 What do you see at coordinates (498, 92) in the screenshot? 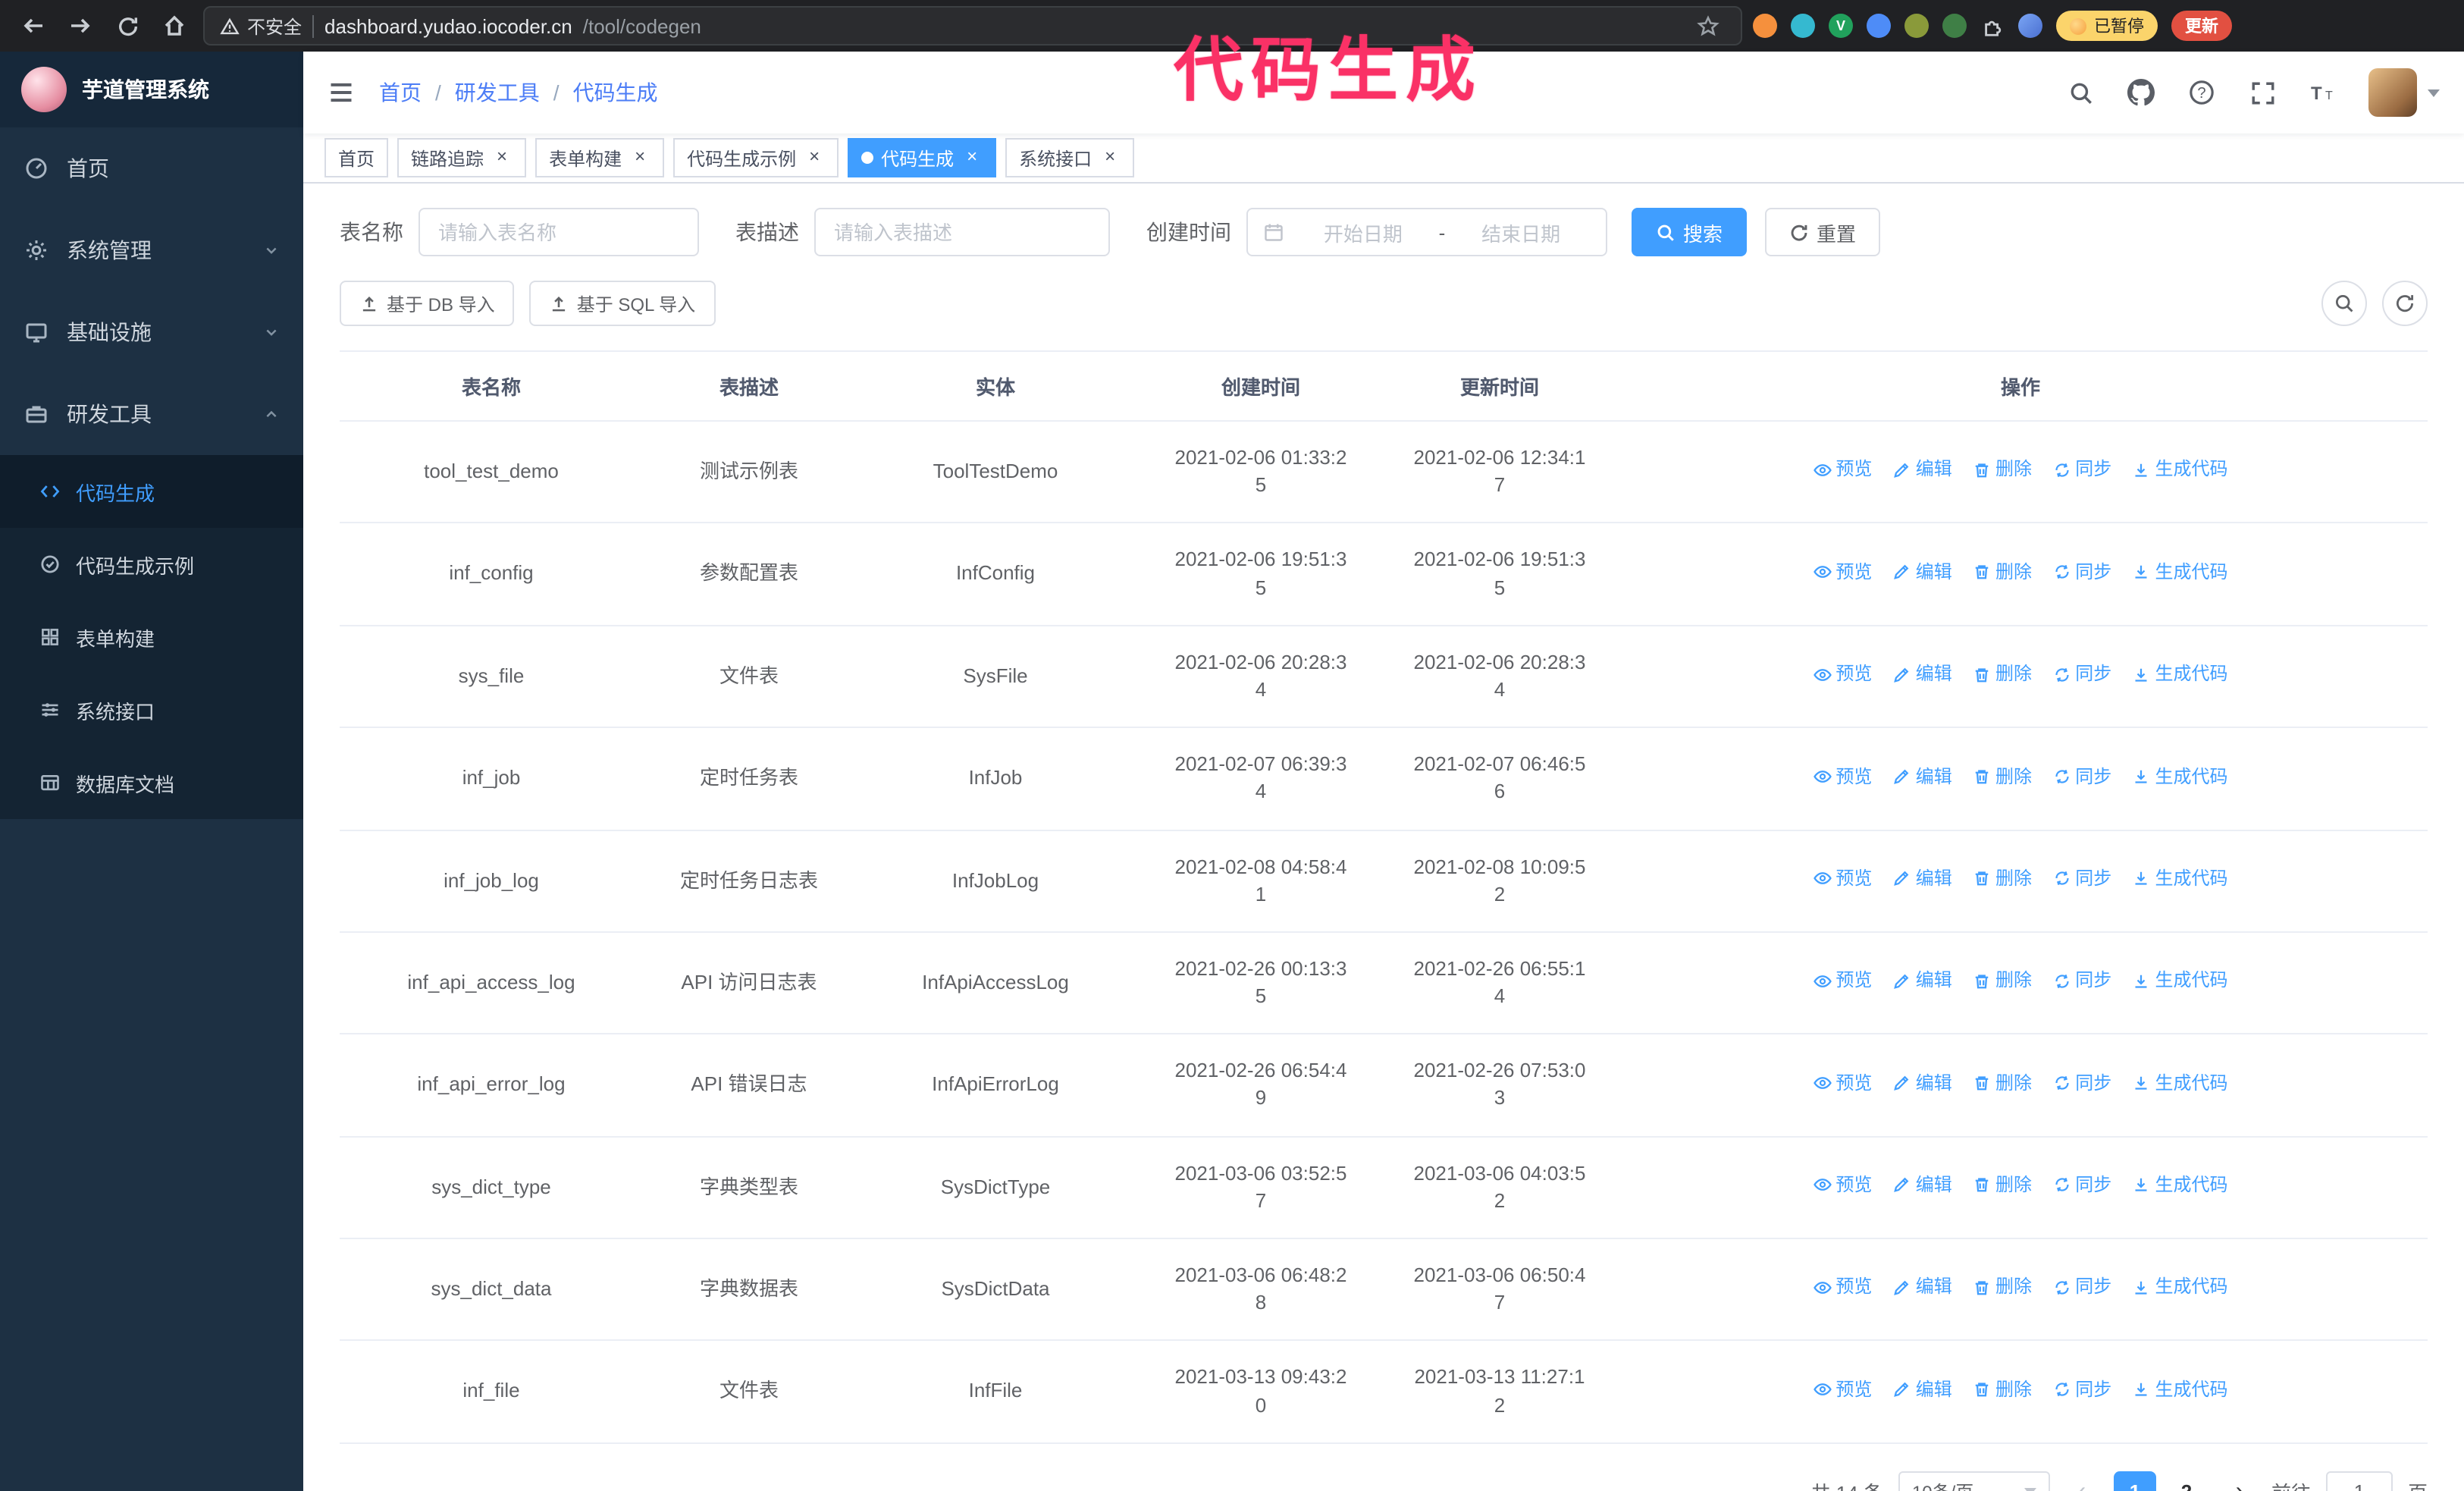
I see `breadcrumb-dev-tools: 研发工具` at bounding box center [498, 92].